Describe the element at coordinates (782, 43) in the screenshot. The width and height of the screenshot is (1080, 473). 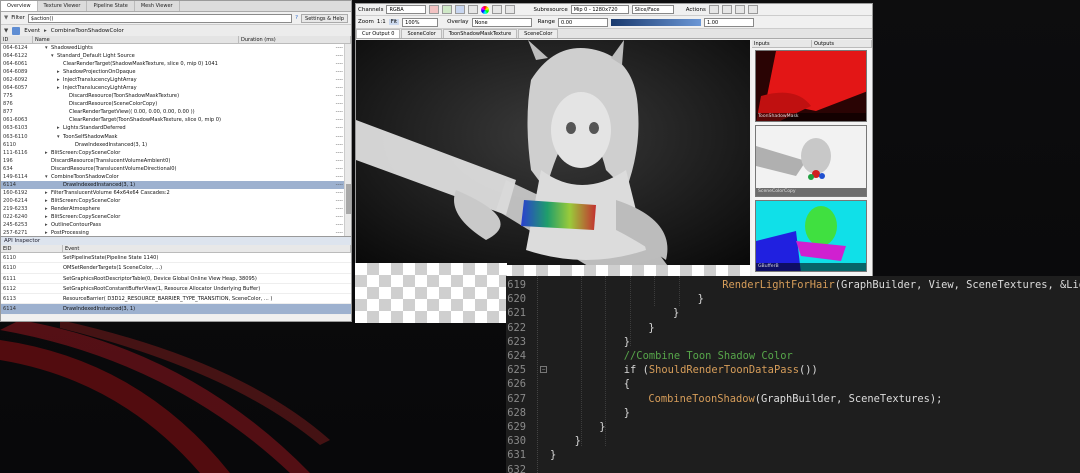
I see `inputs-header: Inputs` at that location.